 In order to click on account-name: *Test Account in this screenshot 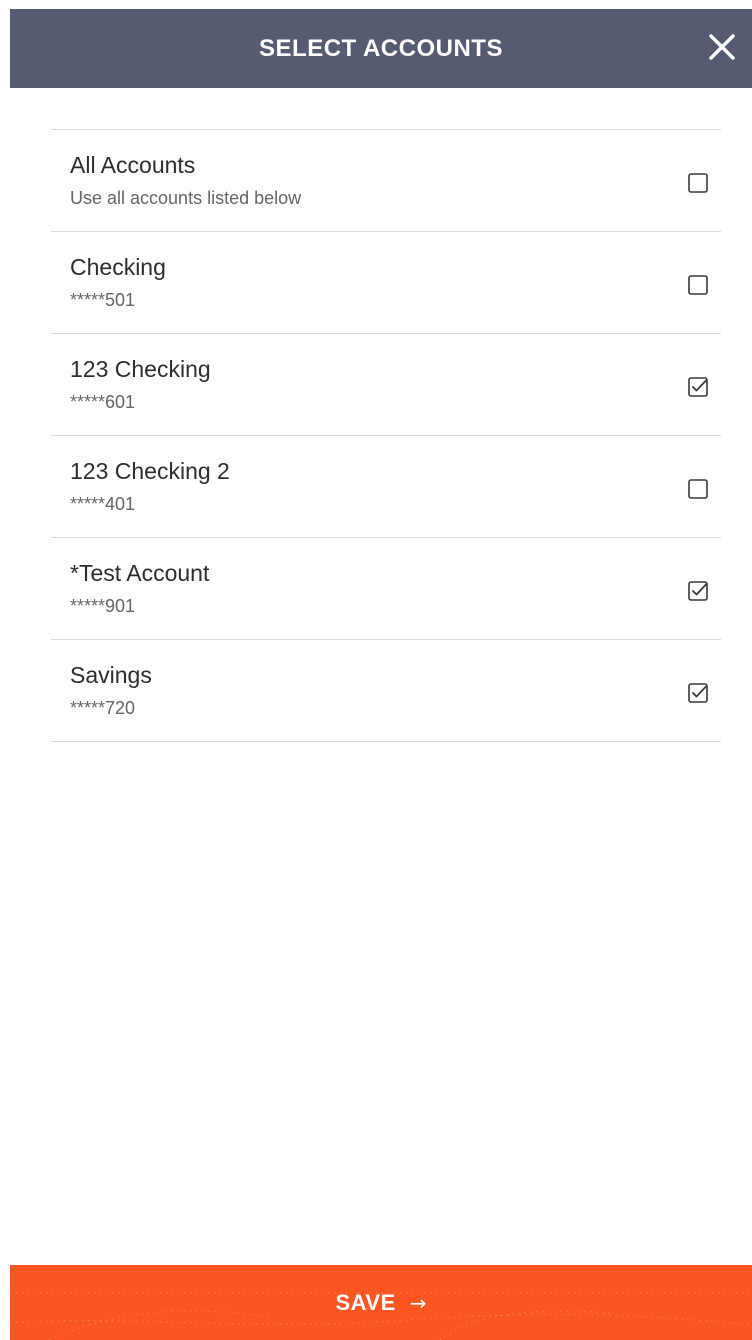, I will do `click(140, 573)`.